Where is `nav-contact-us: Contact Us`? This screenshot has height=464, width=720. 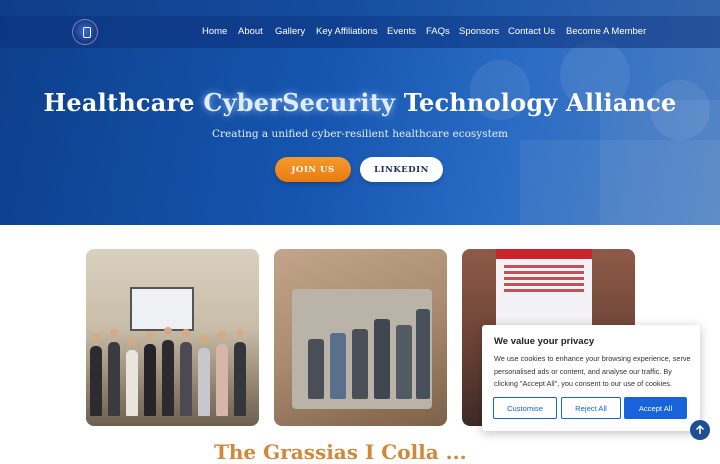 nav-contact-us: Contact Us is located at coordinates (531, 31).